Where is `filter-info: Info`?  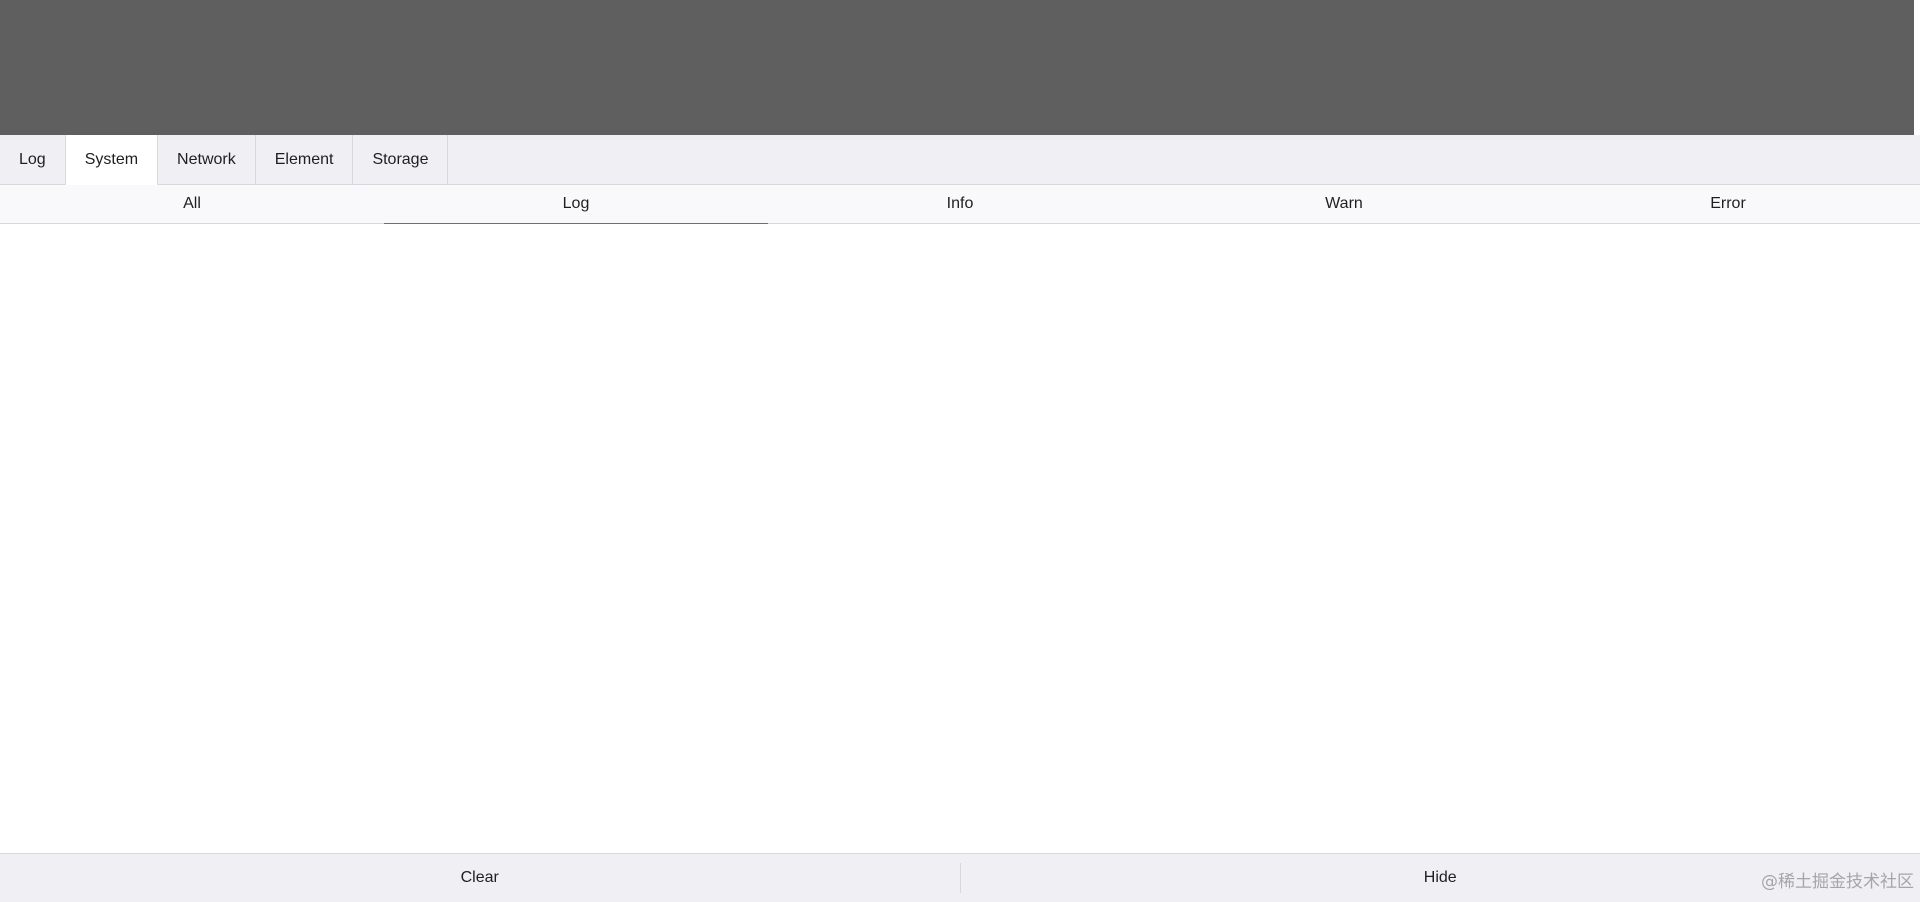 filter-info: Info is located at coordinates (960, 204).